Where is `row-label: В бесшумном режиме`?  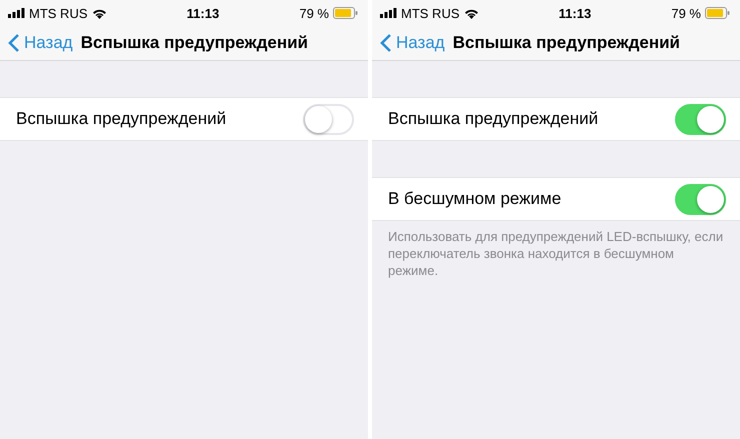 row-label: В бесшумном режиме is located at coordinates (475, 199).